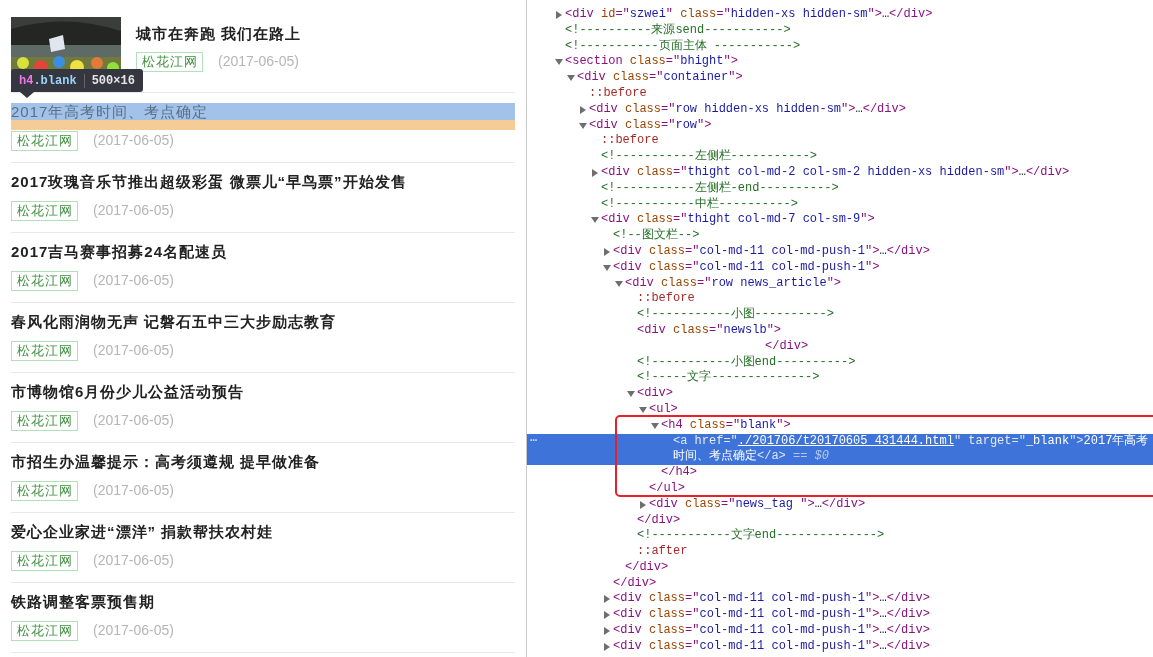 This screenshot has width=1153, height=657. I want to click on html-comment: <!-----------小图end---------->, so click(746, 361).